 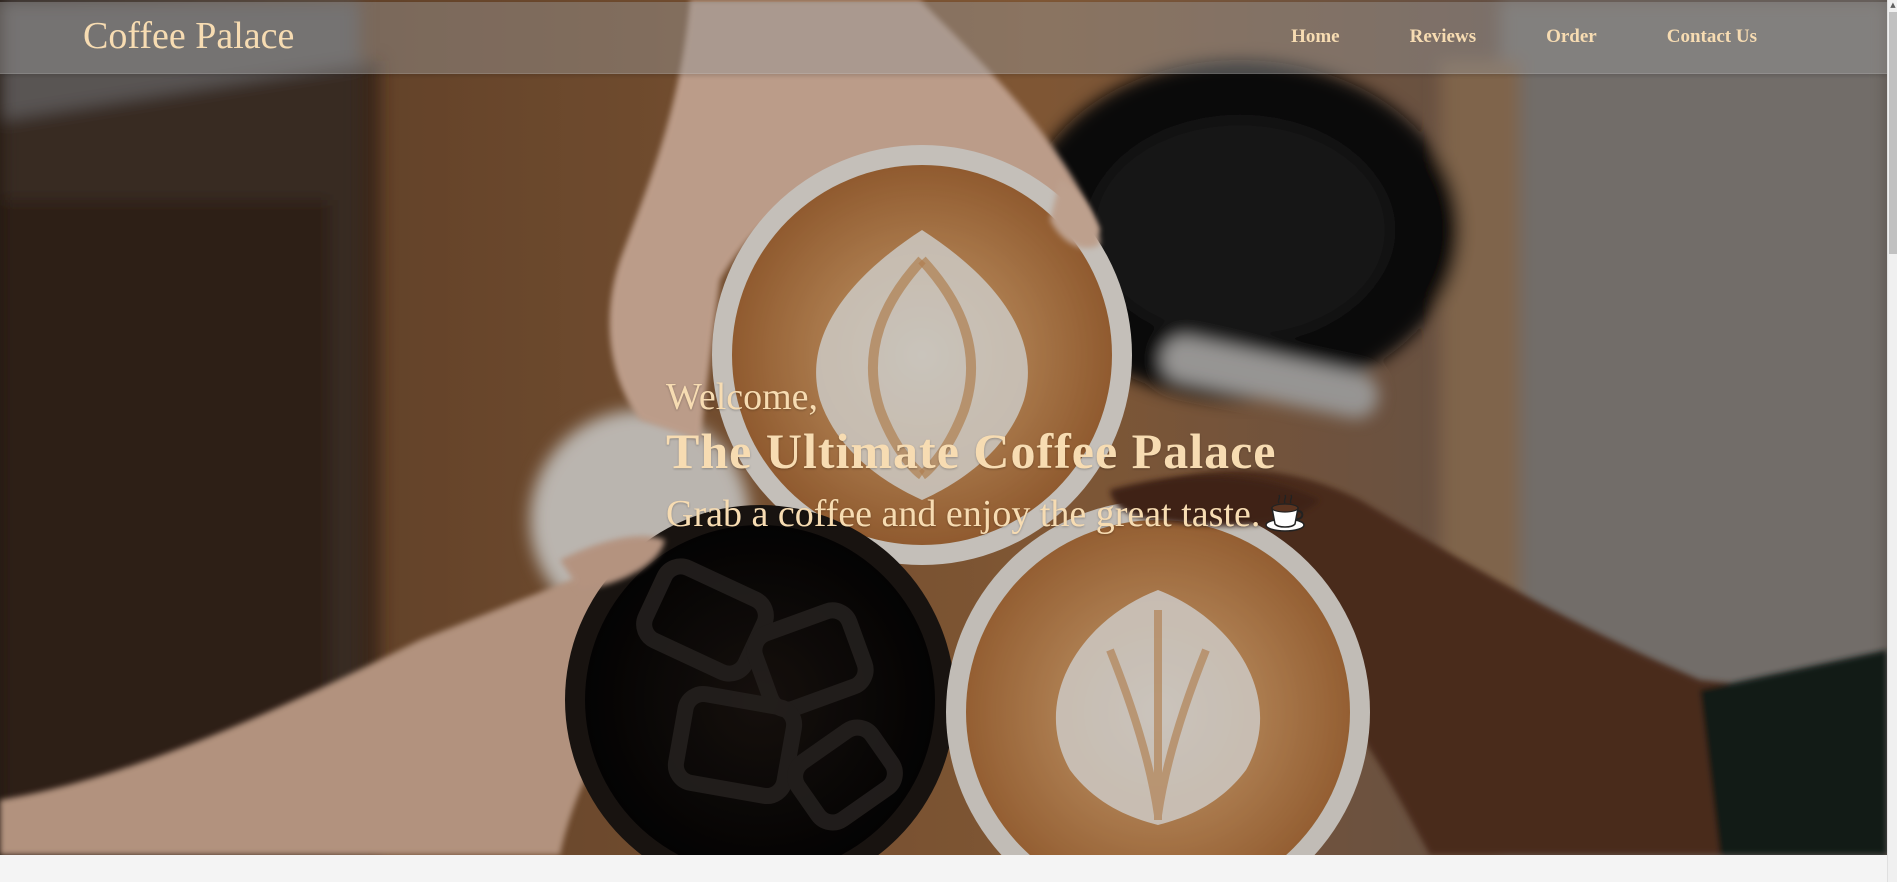 I want to click on scrollbar-thumb, so click(x=1893, y=133).